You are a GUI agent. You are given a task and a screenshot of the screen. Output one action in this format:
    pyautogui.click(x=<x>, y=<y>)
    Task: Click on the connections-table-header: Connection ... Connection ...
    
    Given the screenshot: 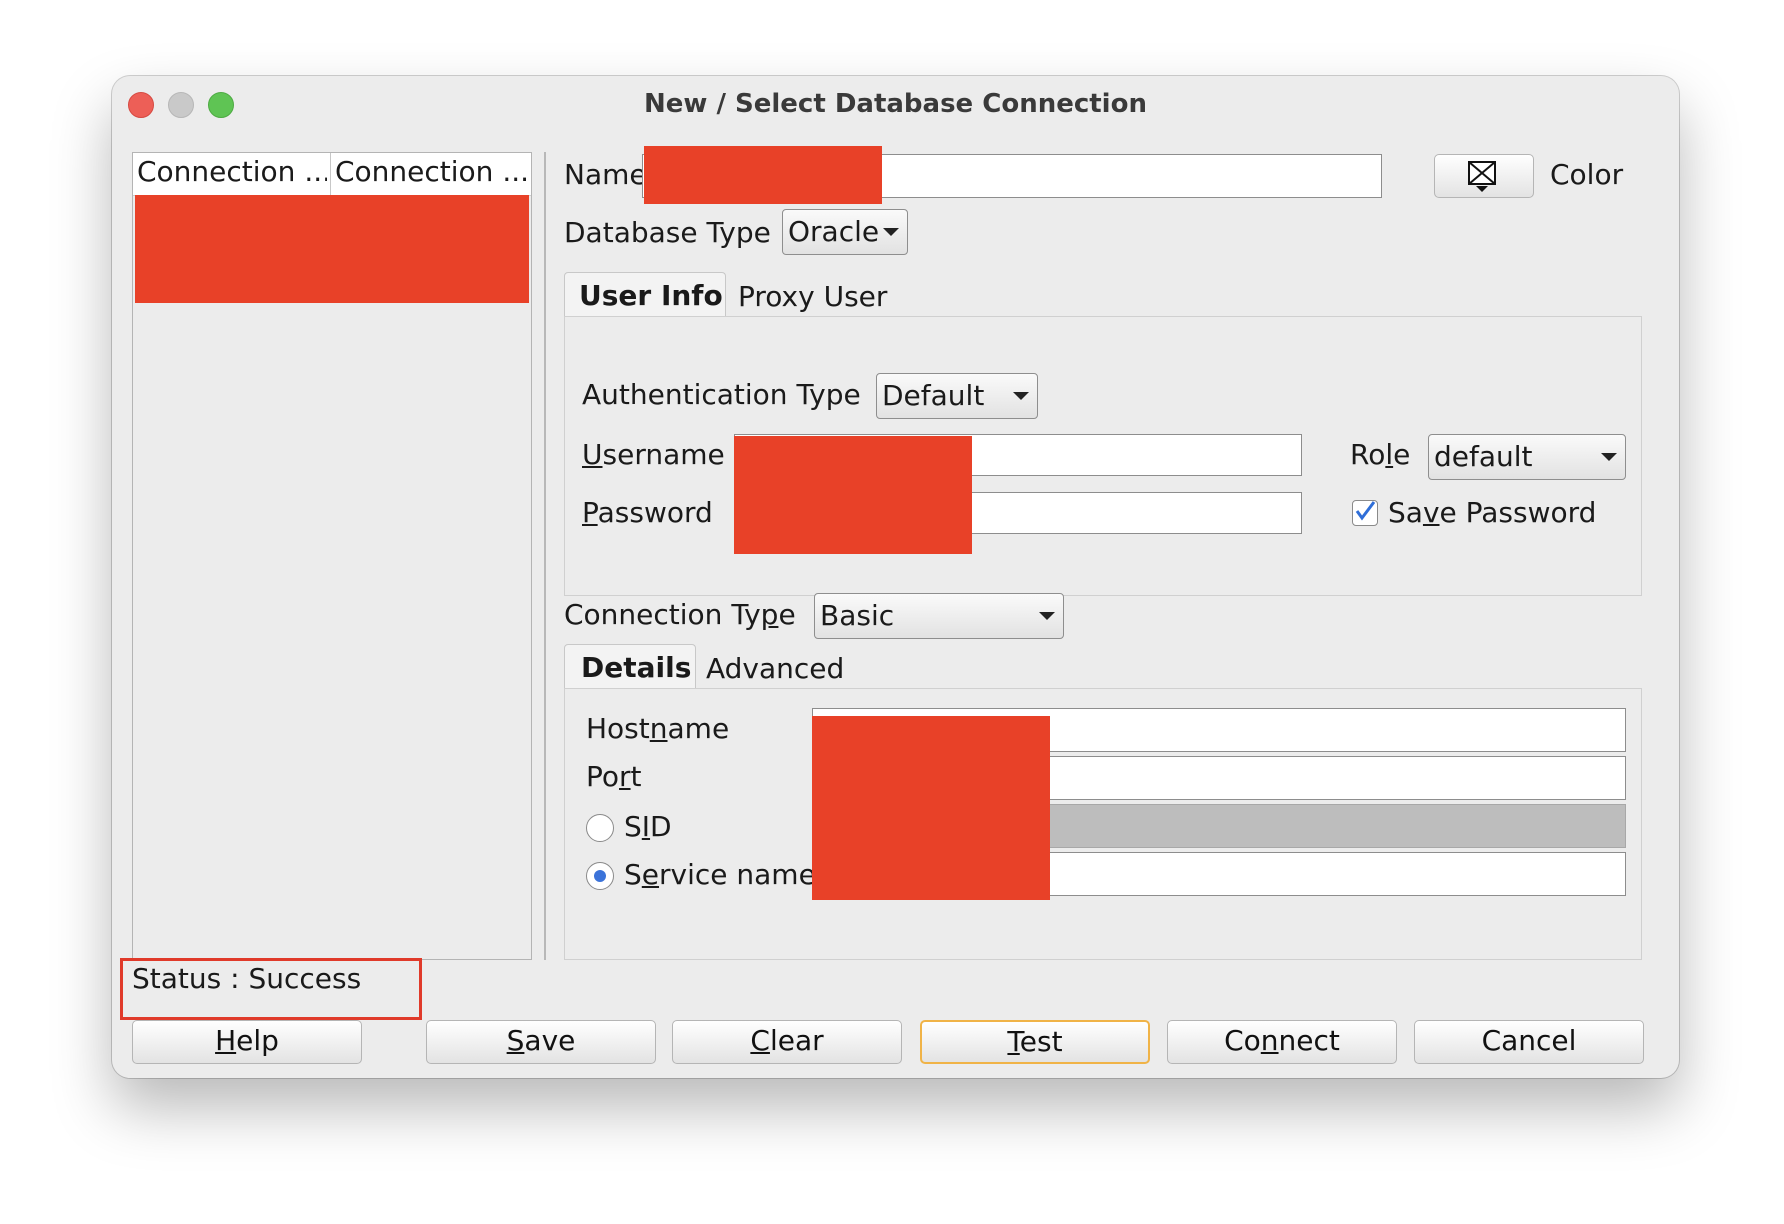 What is the action you would take?
    pyautogui.click(x=332, y=174)
    